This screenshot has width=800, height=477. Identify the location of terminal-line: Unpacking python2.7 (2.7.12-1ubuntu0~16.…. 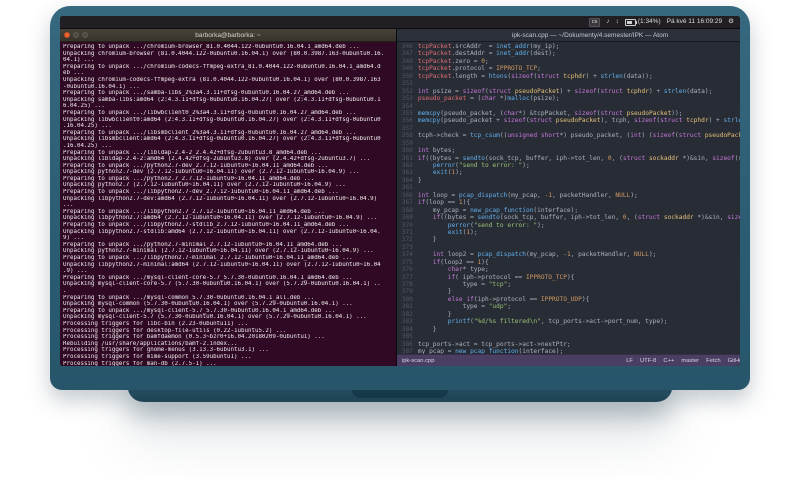
(204, 185).